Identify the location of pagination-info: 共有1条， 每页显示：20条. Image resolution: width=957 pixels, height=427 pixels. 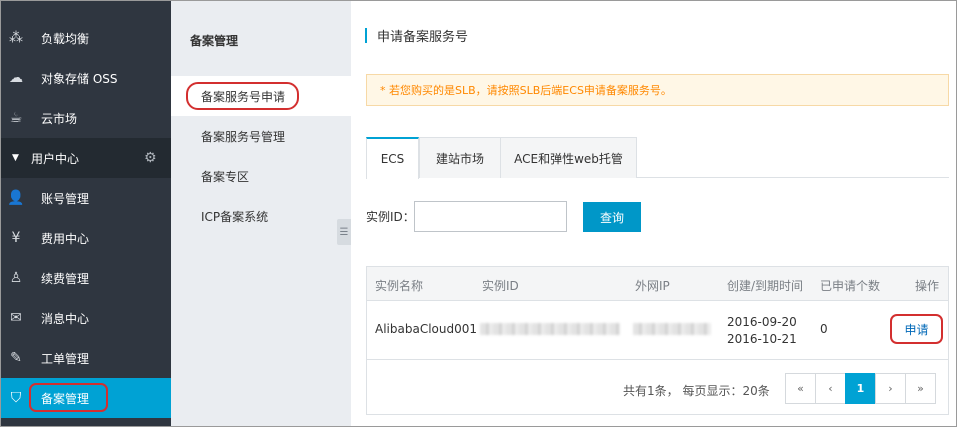
(696, 391).